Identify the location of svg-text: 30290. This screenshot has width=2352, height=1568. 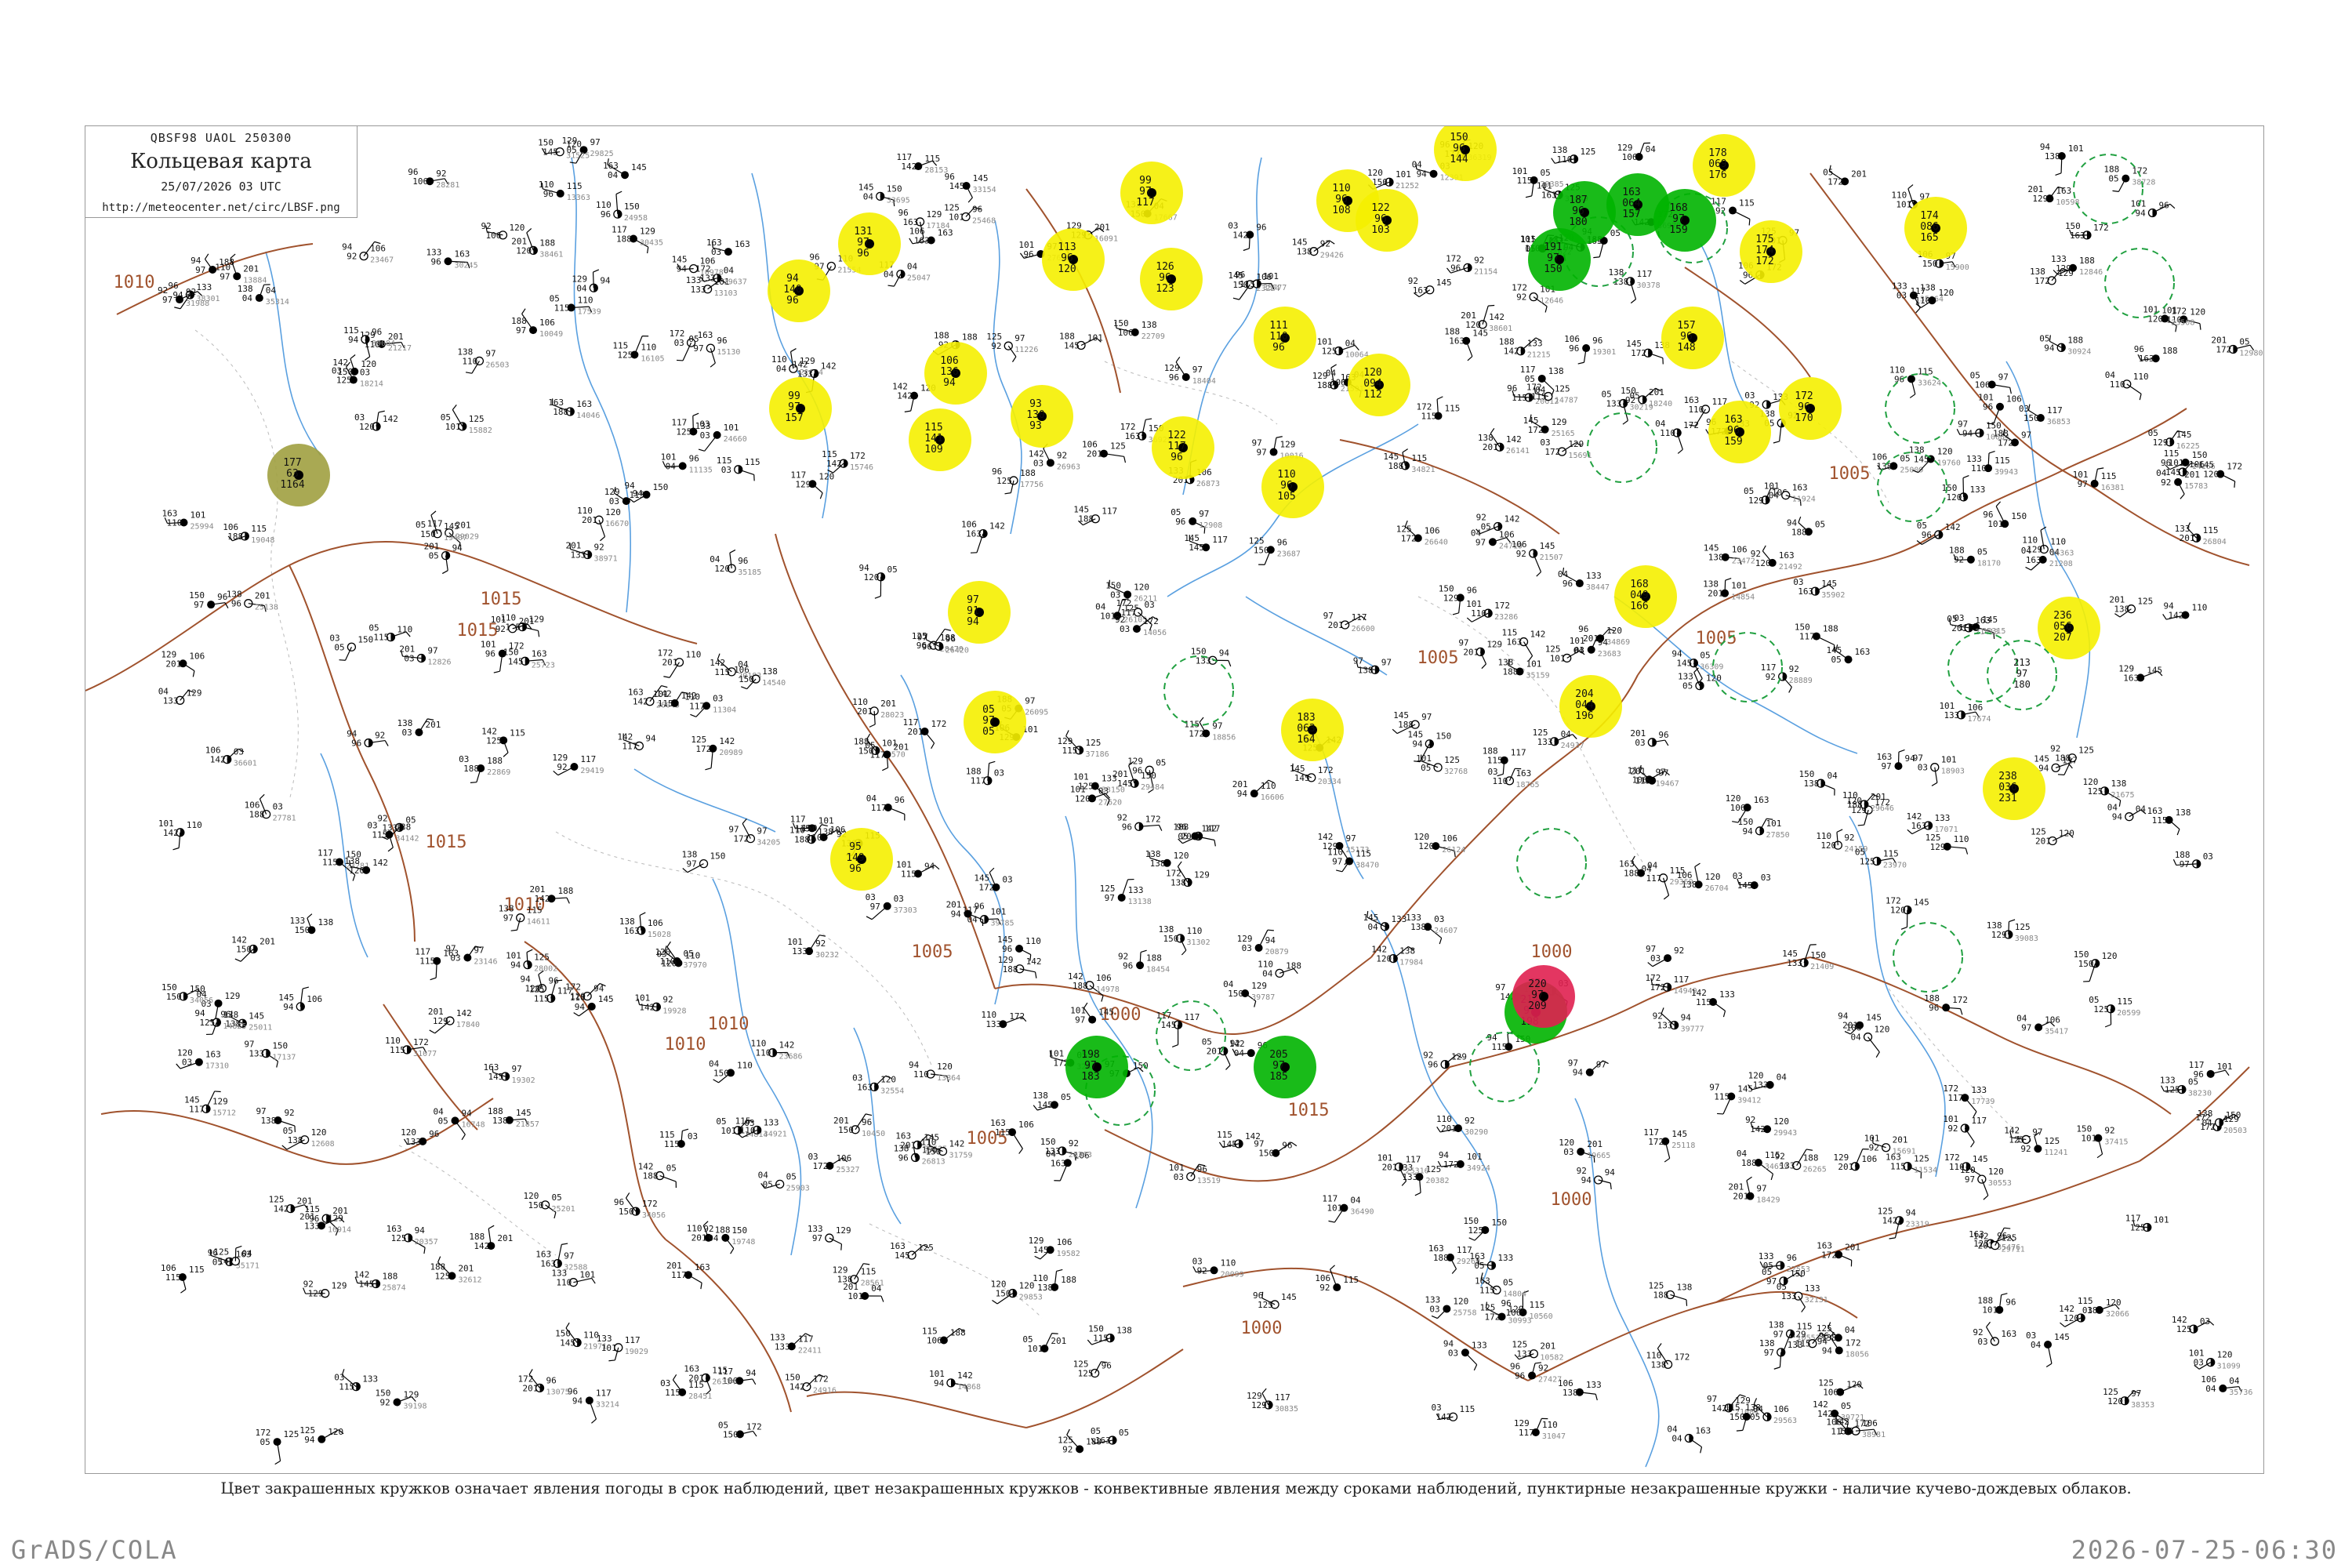
(1476, 1132).